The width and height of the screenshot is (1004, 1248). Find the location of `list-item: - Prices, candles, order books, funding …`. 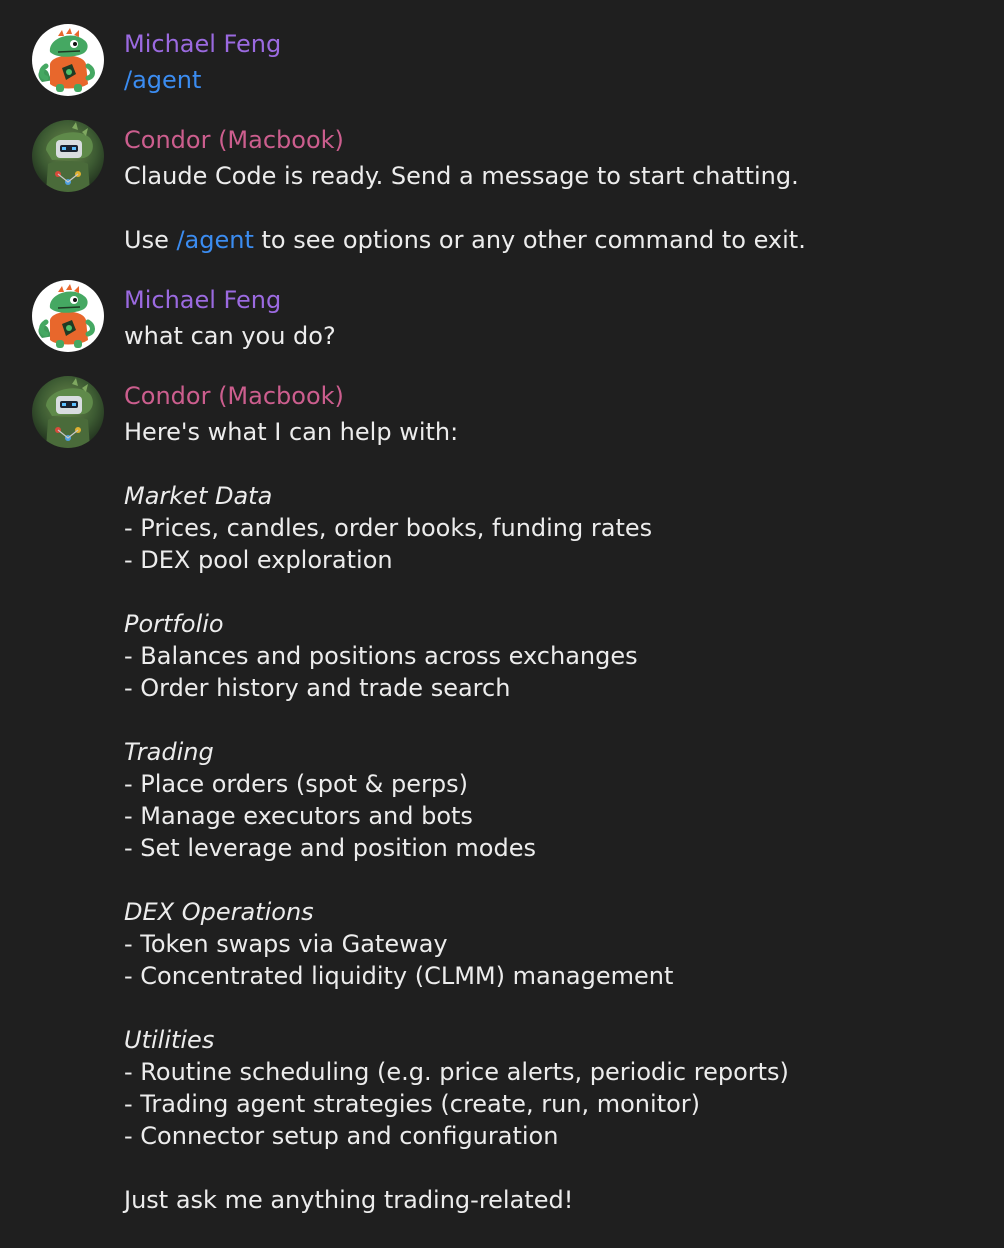

list-item: - Prices, candles, order books, funding … is located at coordinates (388, 528).